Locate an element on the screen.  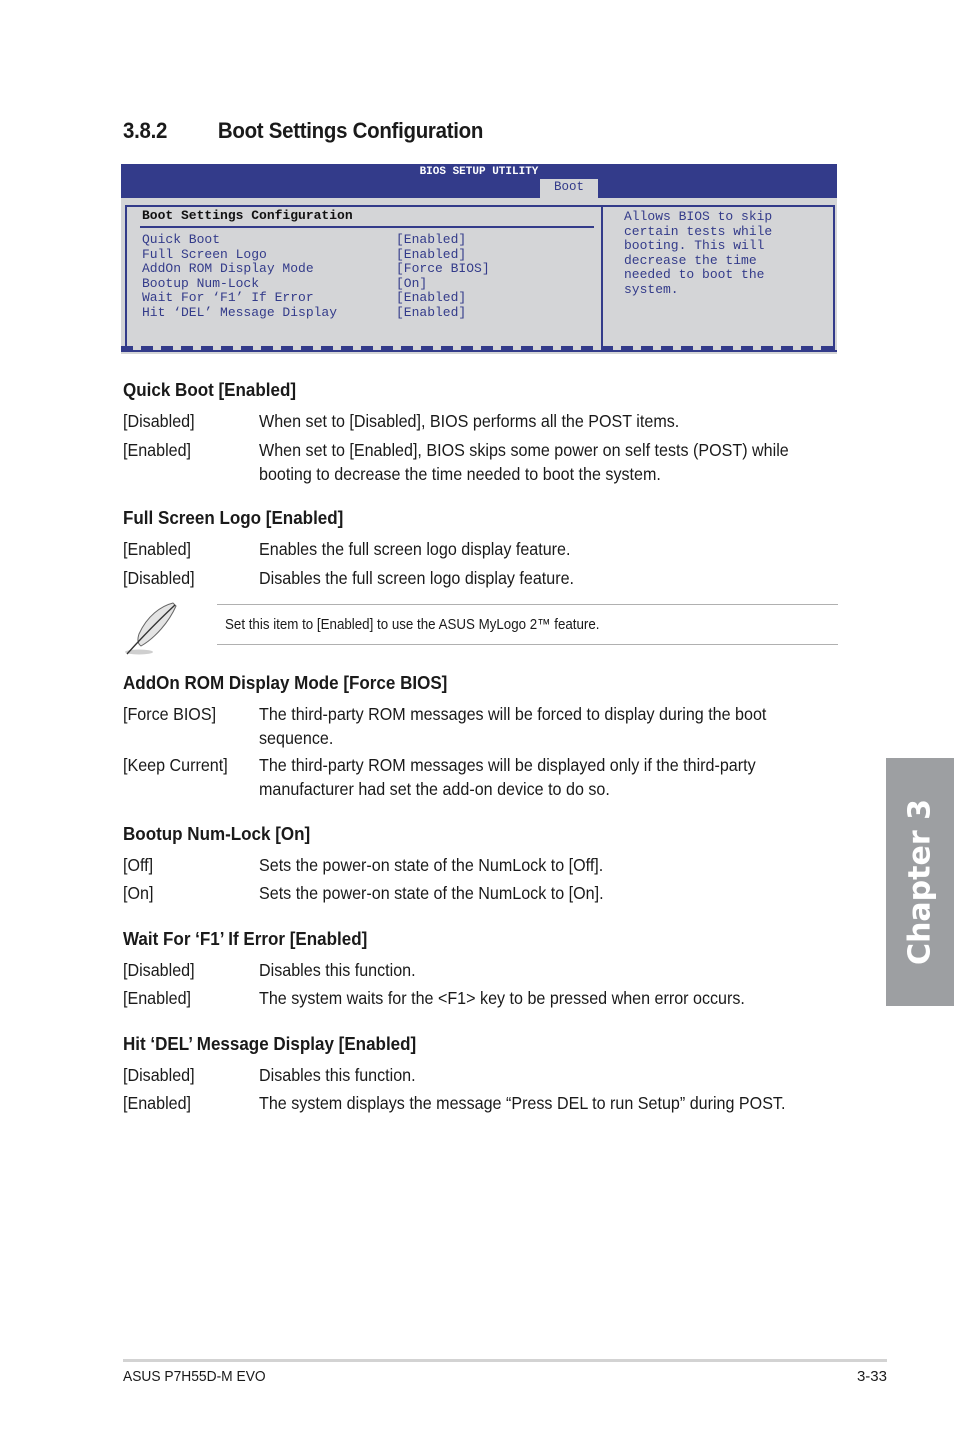
bios-item-value: [Force BIOS] is located at coordinates (443, 268).